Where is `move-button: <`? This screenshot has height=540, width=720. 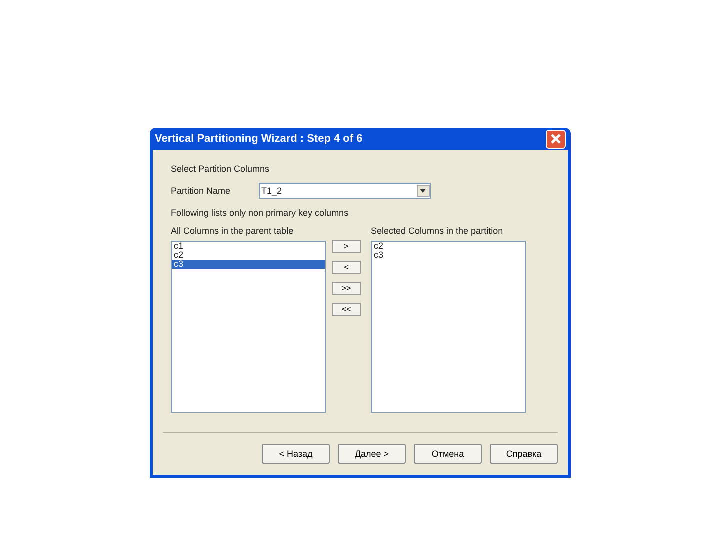
move-button: < is located at coordinates (346, 267).